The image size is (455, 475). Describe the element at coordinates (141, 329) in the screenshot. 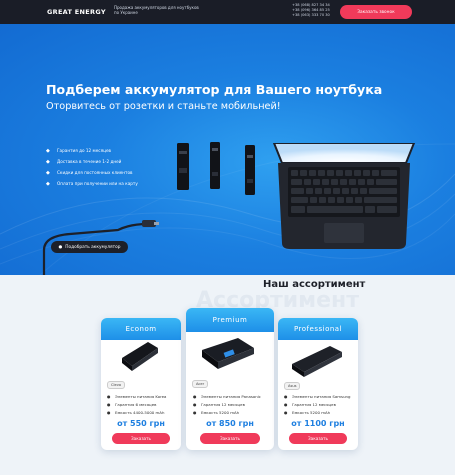

I see `card-header: Econom` at that location.